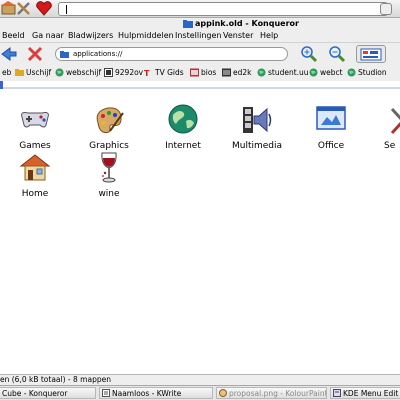  I want to click on tv-icon: T, so click(147, 73).